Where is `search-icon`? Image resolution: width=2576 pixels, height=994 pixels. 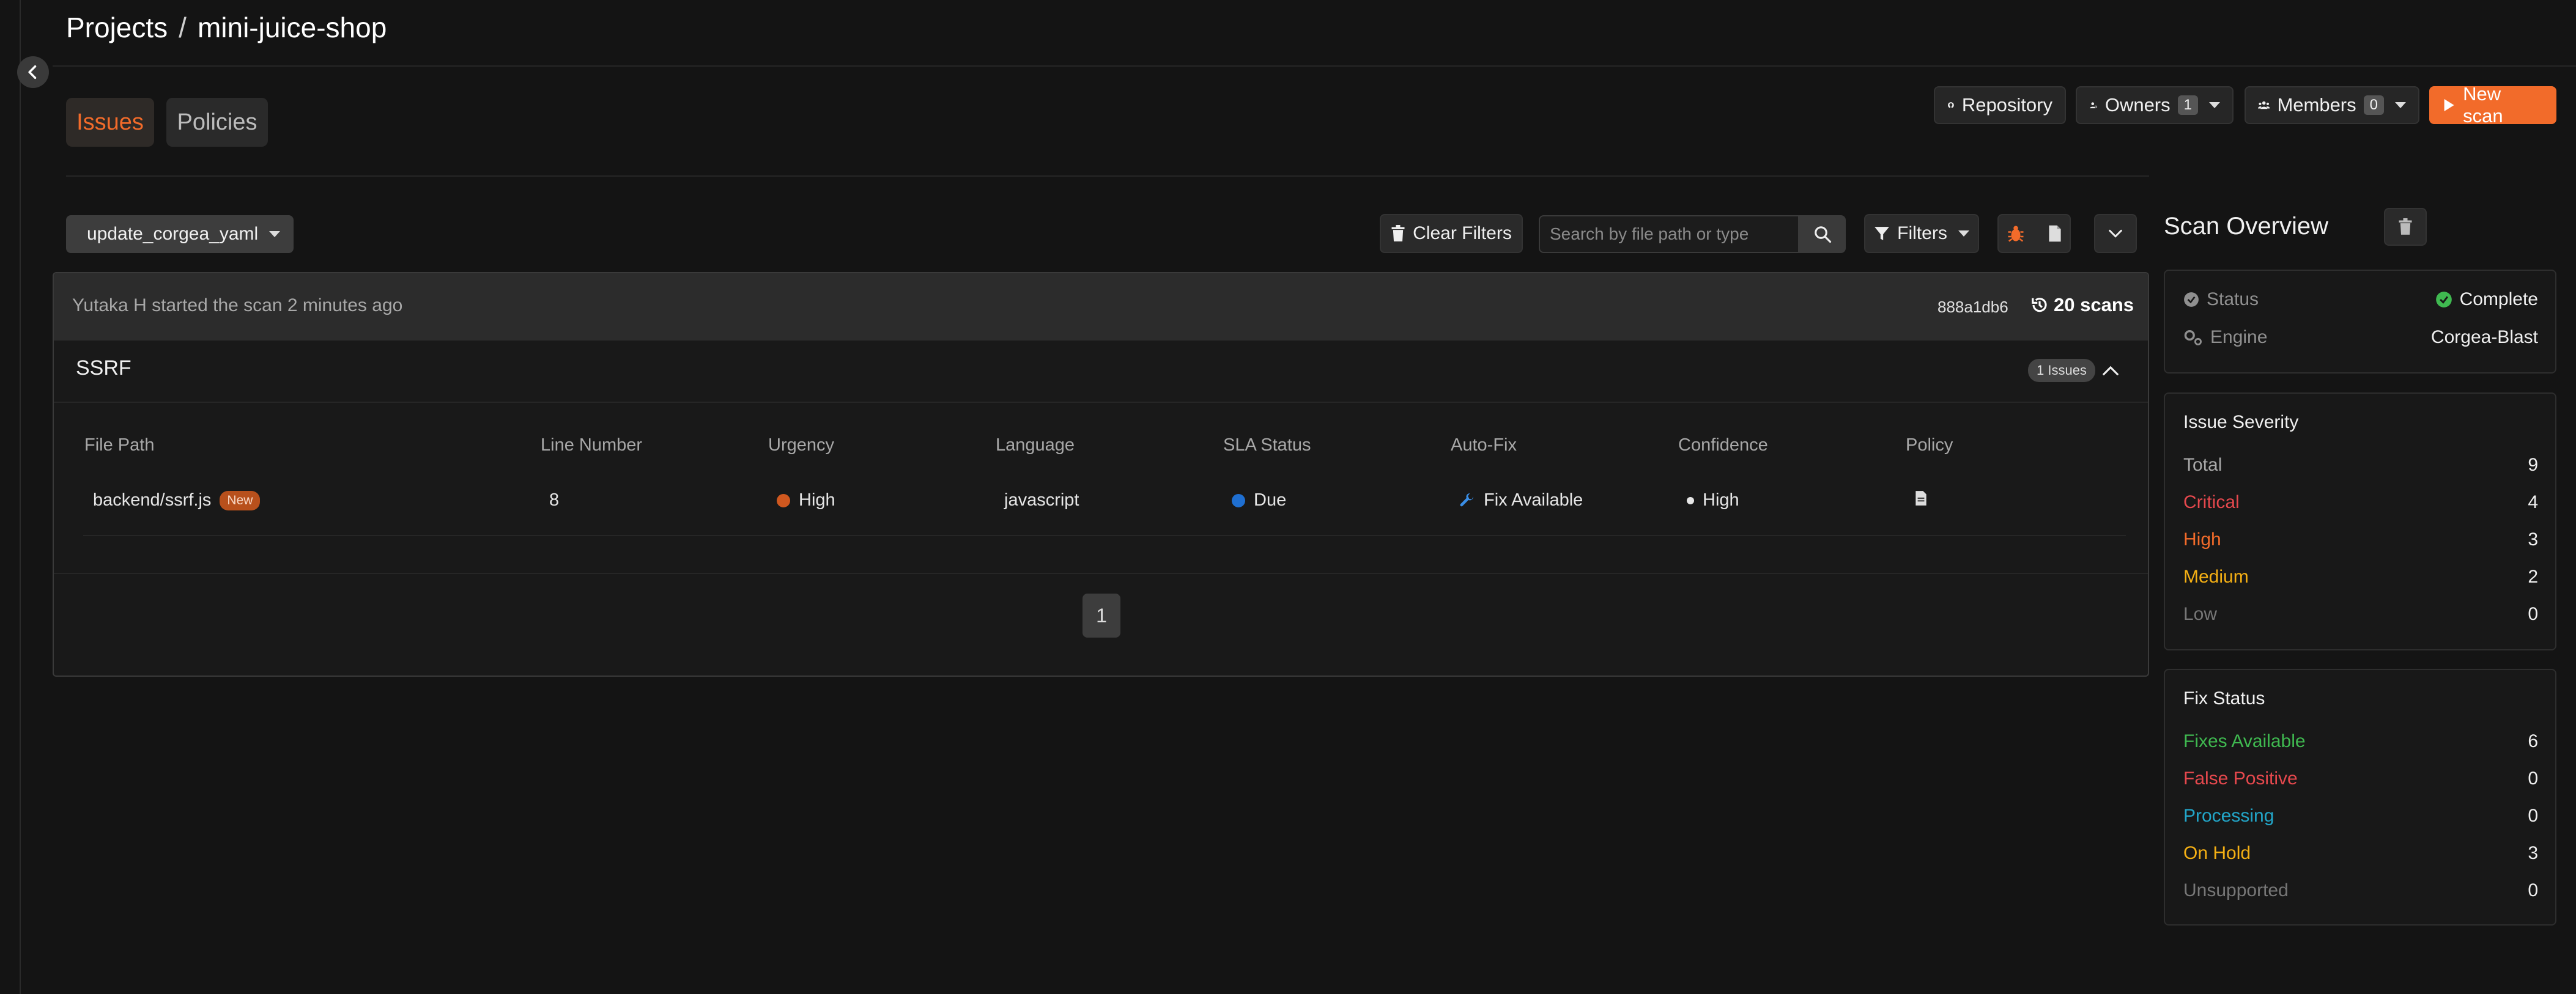
search-icon is located at coordinates (1823, 234).